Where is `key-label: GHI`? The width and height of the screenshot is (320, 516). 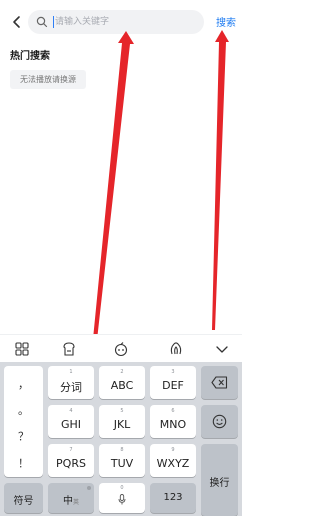 key-label: GHI is located at coordinates (71, 424).